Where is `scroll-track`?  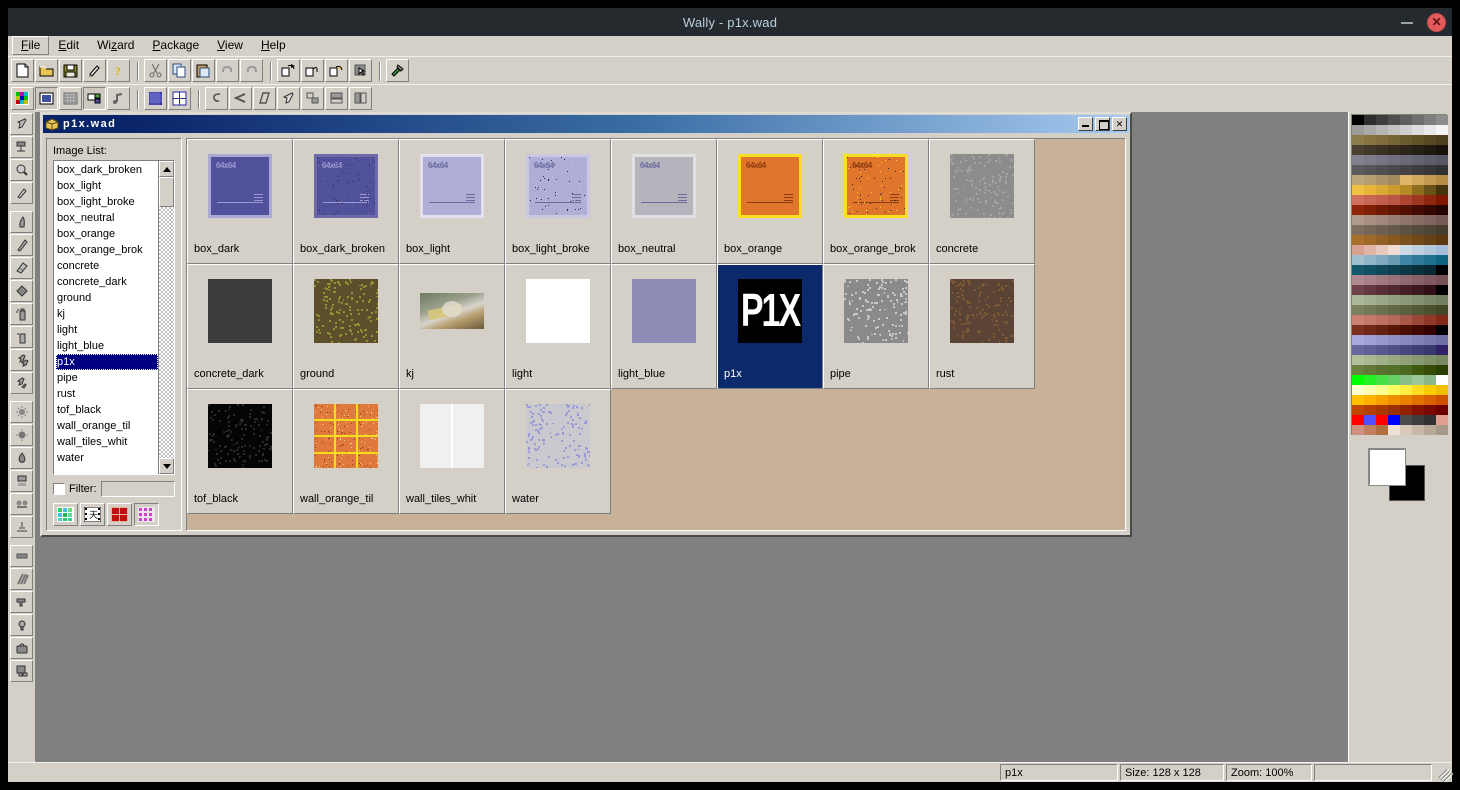
scroll-track is located at coordinates (166, 317).